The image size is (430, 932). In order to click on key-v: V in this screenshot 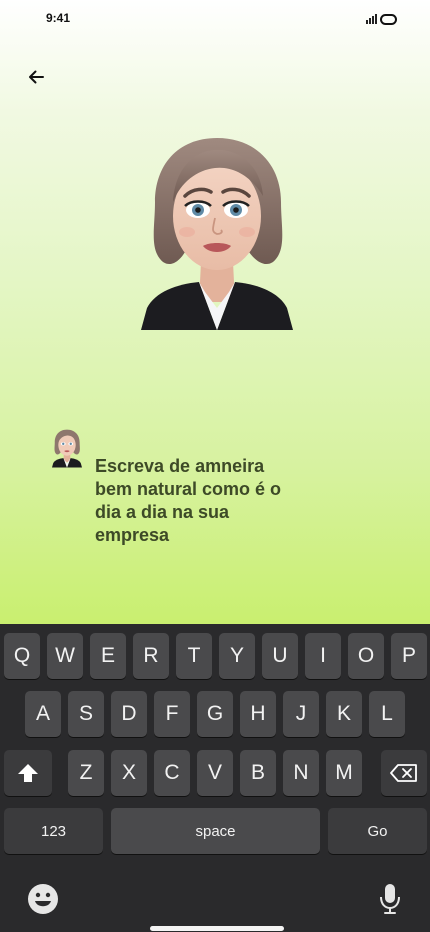, I will do `click(215, 773)`.